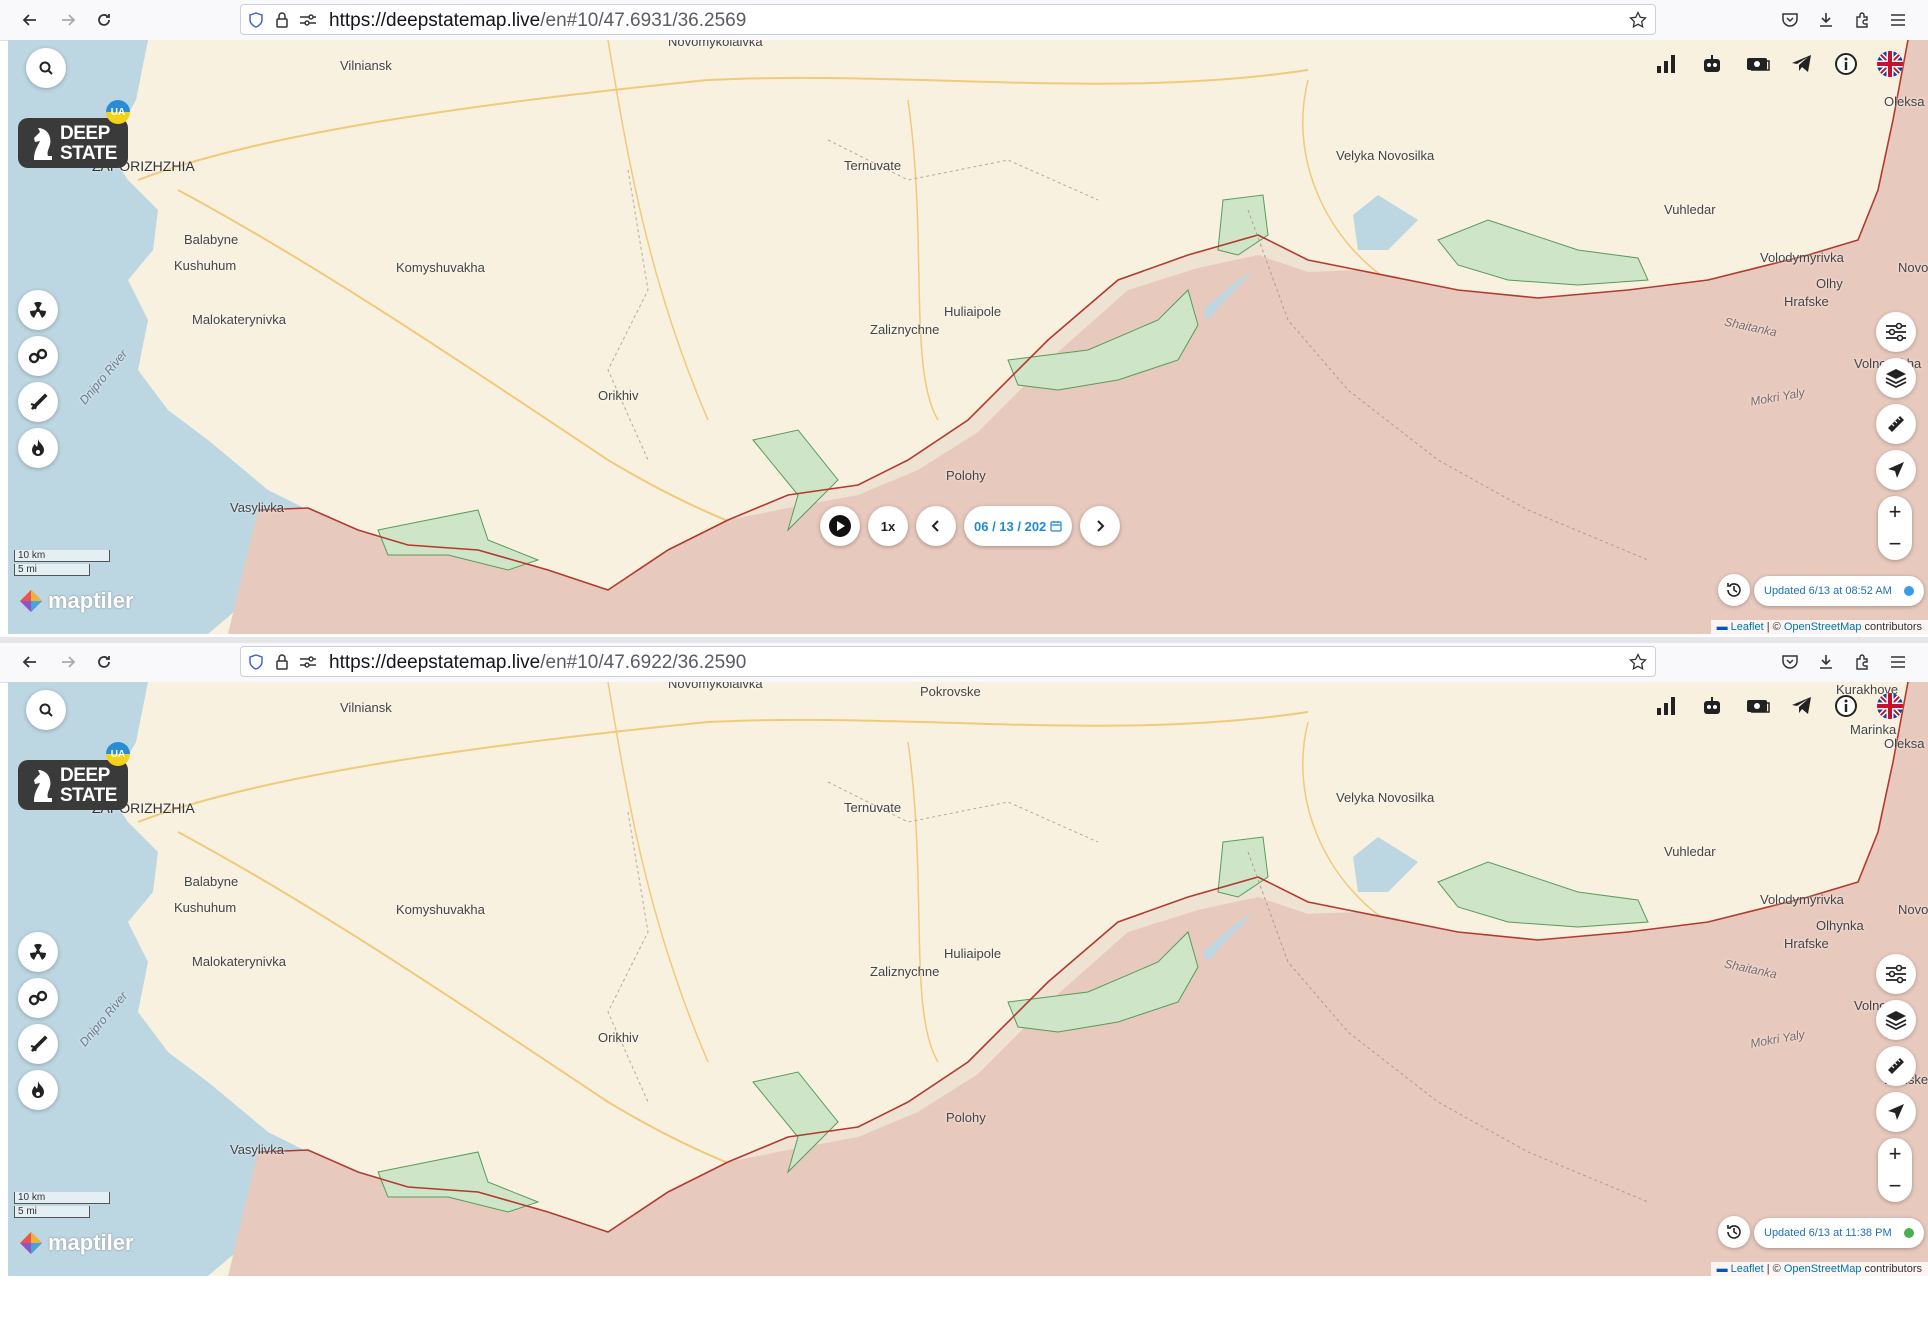  I want to click on maptiler-icon, so click(31, 601).